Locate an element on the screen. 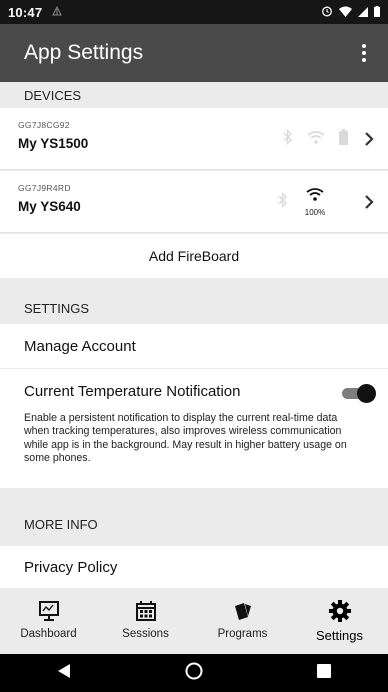  wifi-status: 100% is located at coordinates (315, 202).